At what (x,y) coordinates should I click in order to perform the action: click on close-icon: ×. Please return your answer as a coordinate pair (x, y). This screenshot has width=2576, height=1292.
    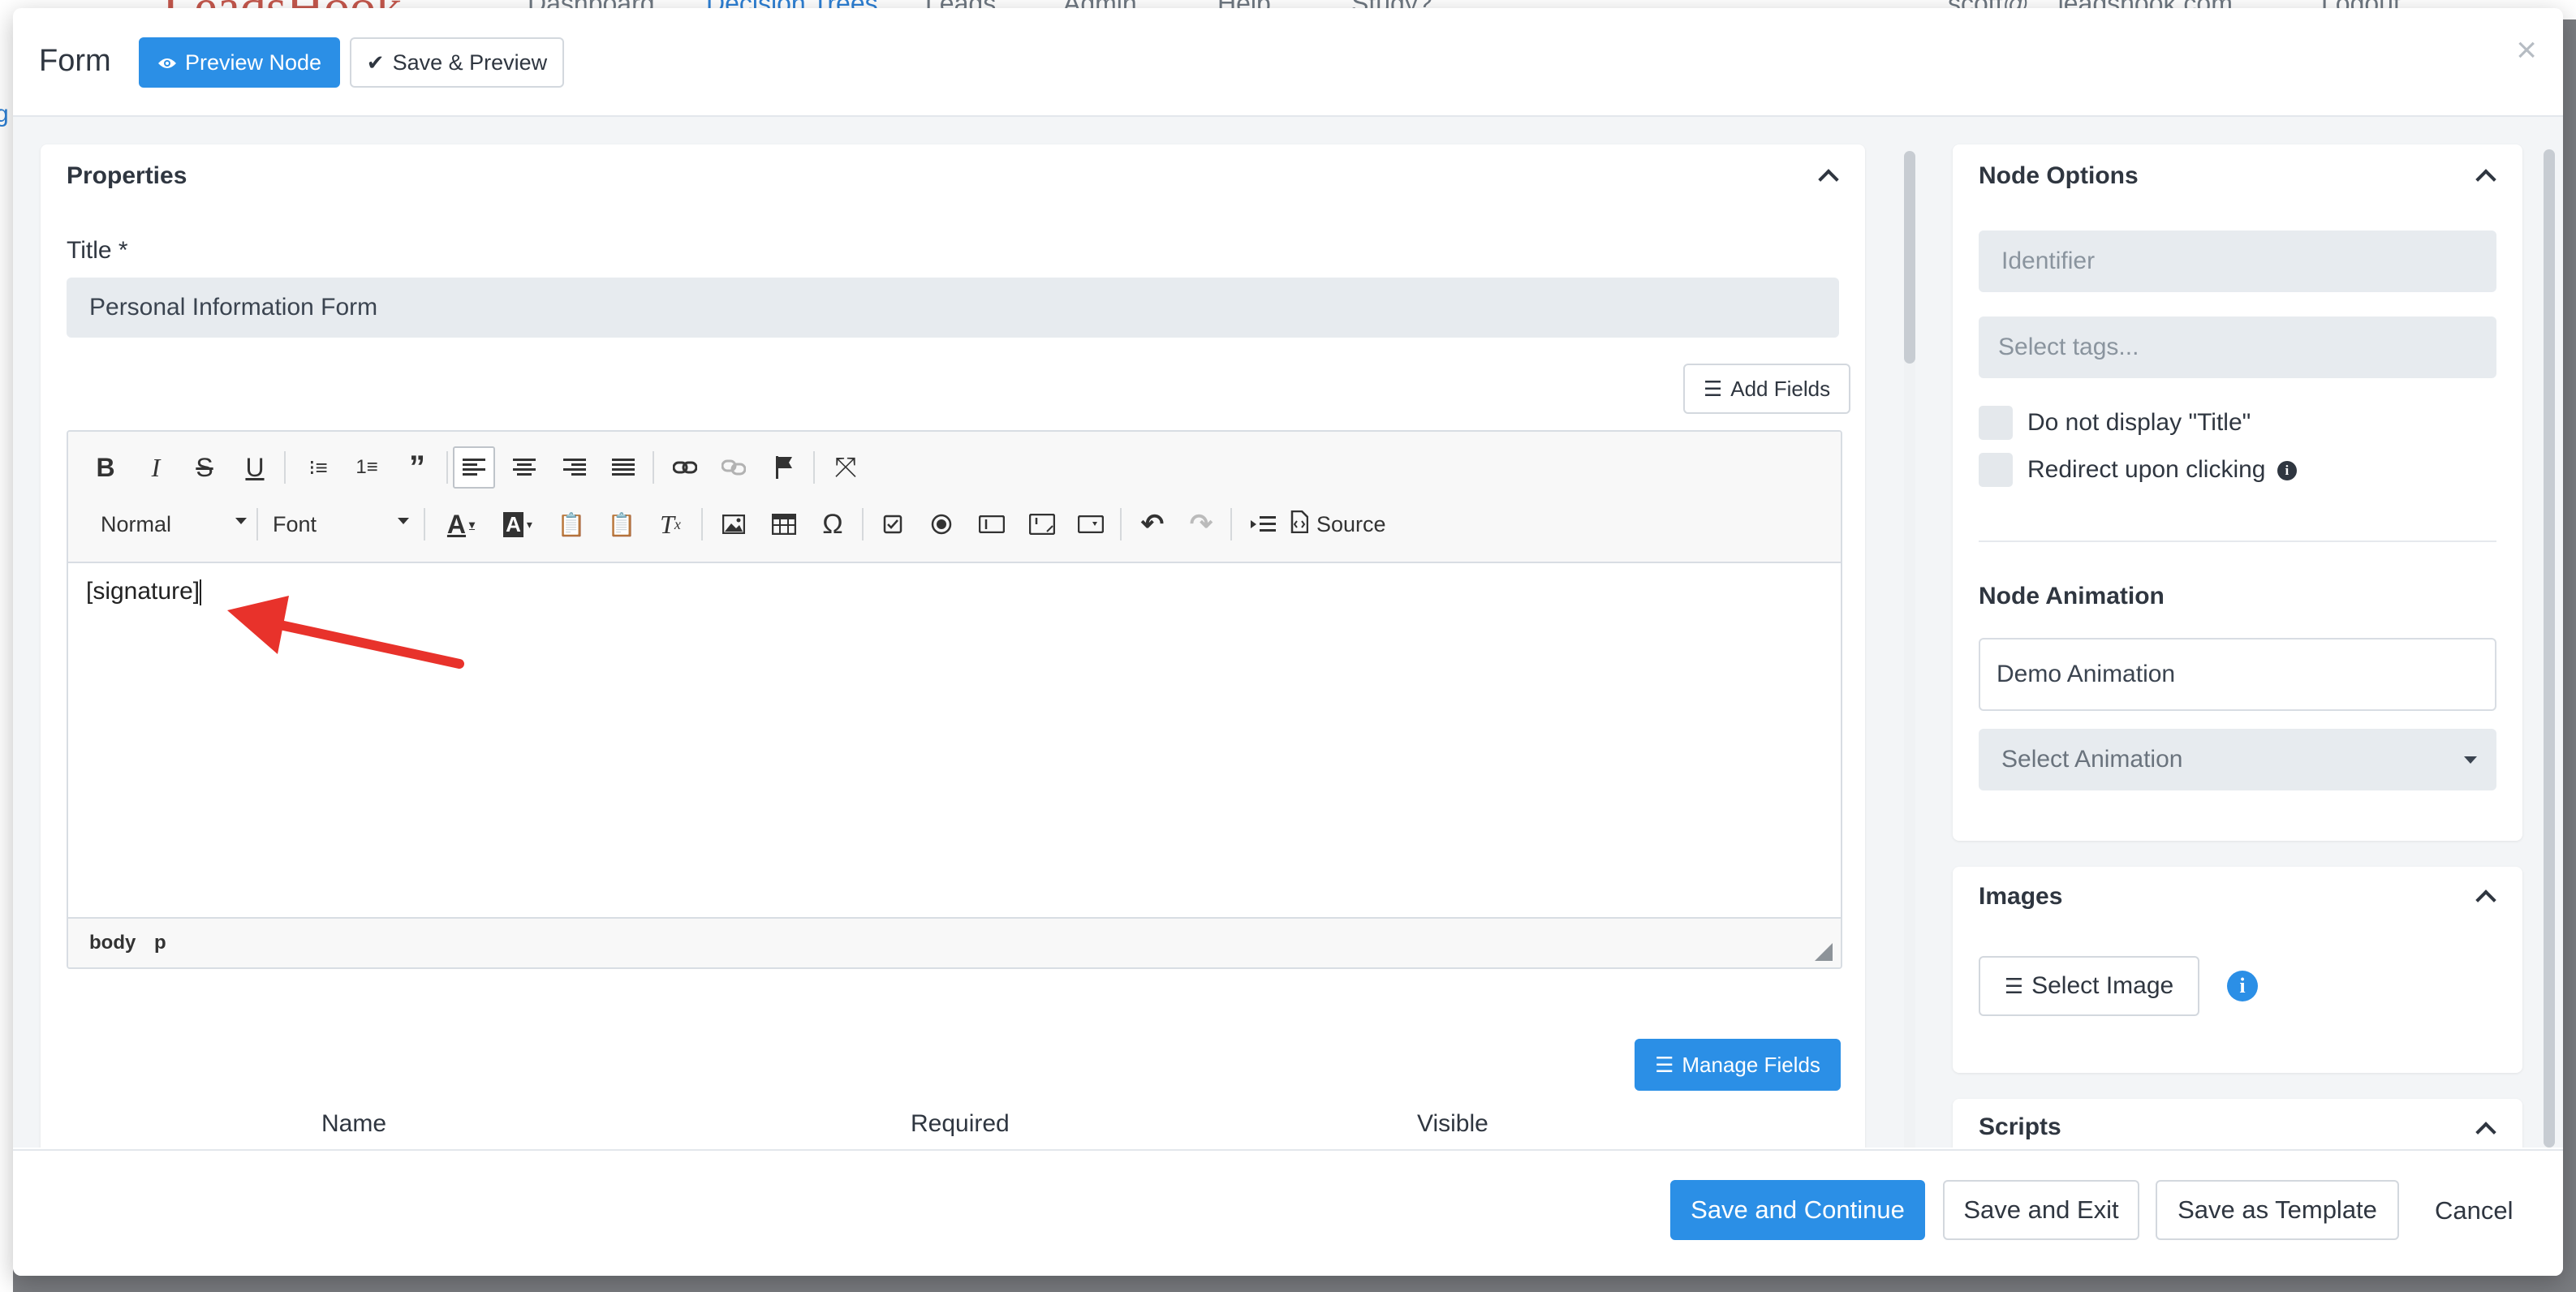
    Looking at the image, I should click on (2527, 50).